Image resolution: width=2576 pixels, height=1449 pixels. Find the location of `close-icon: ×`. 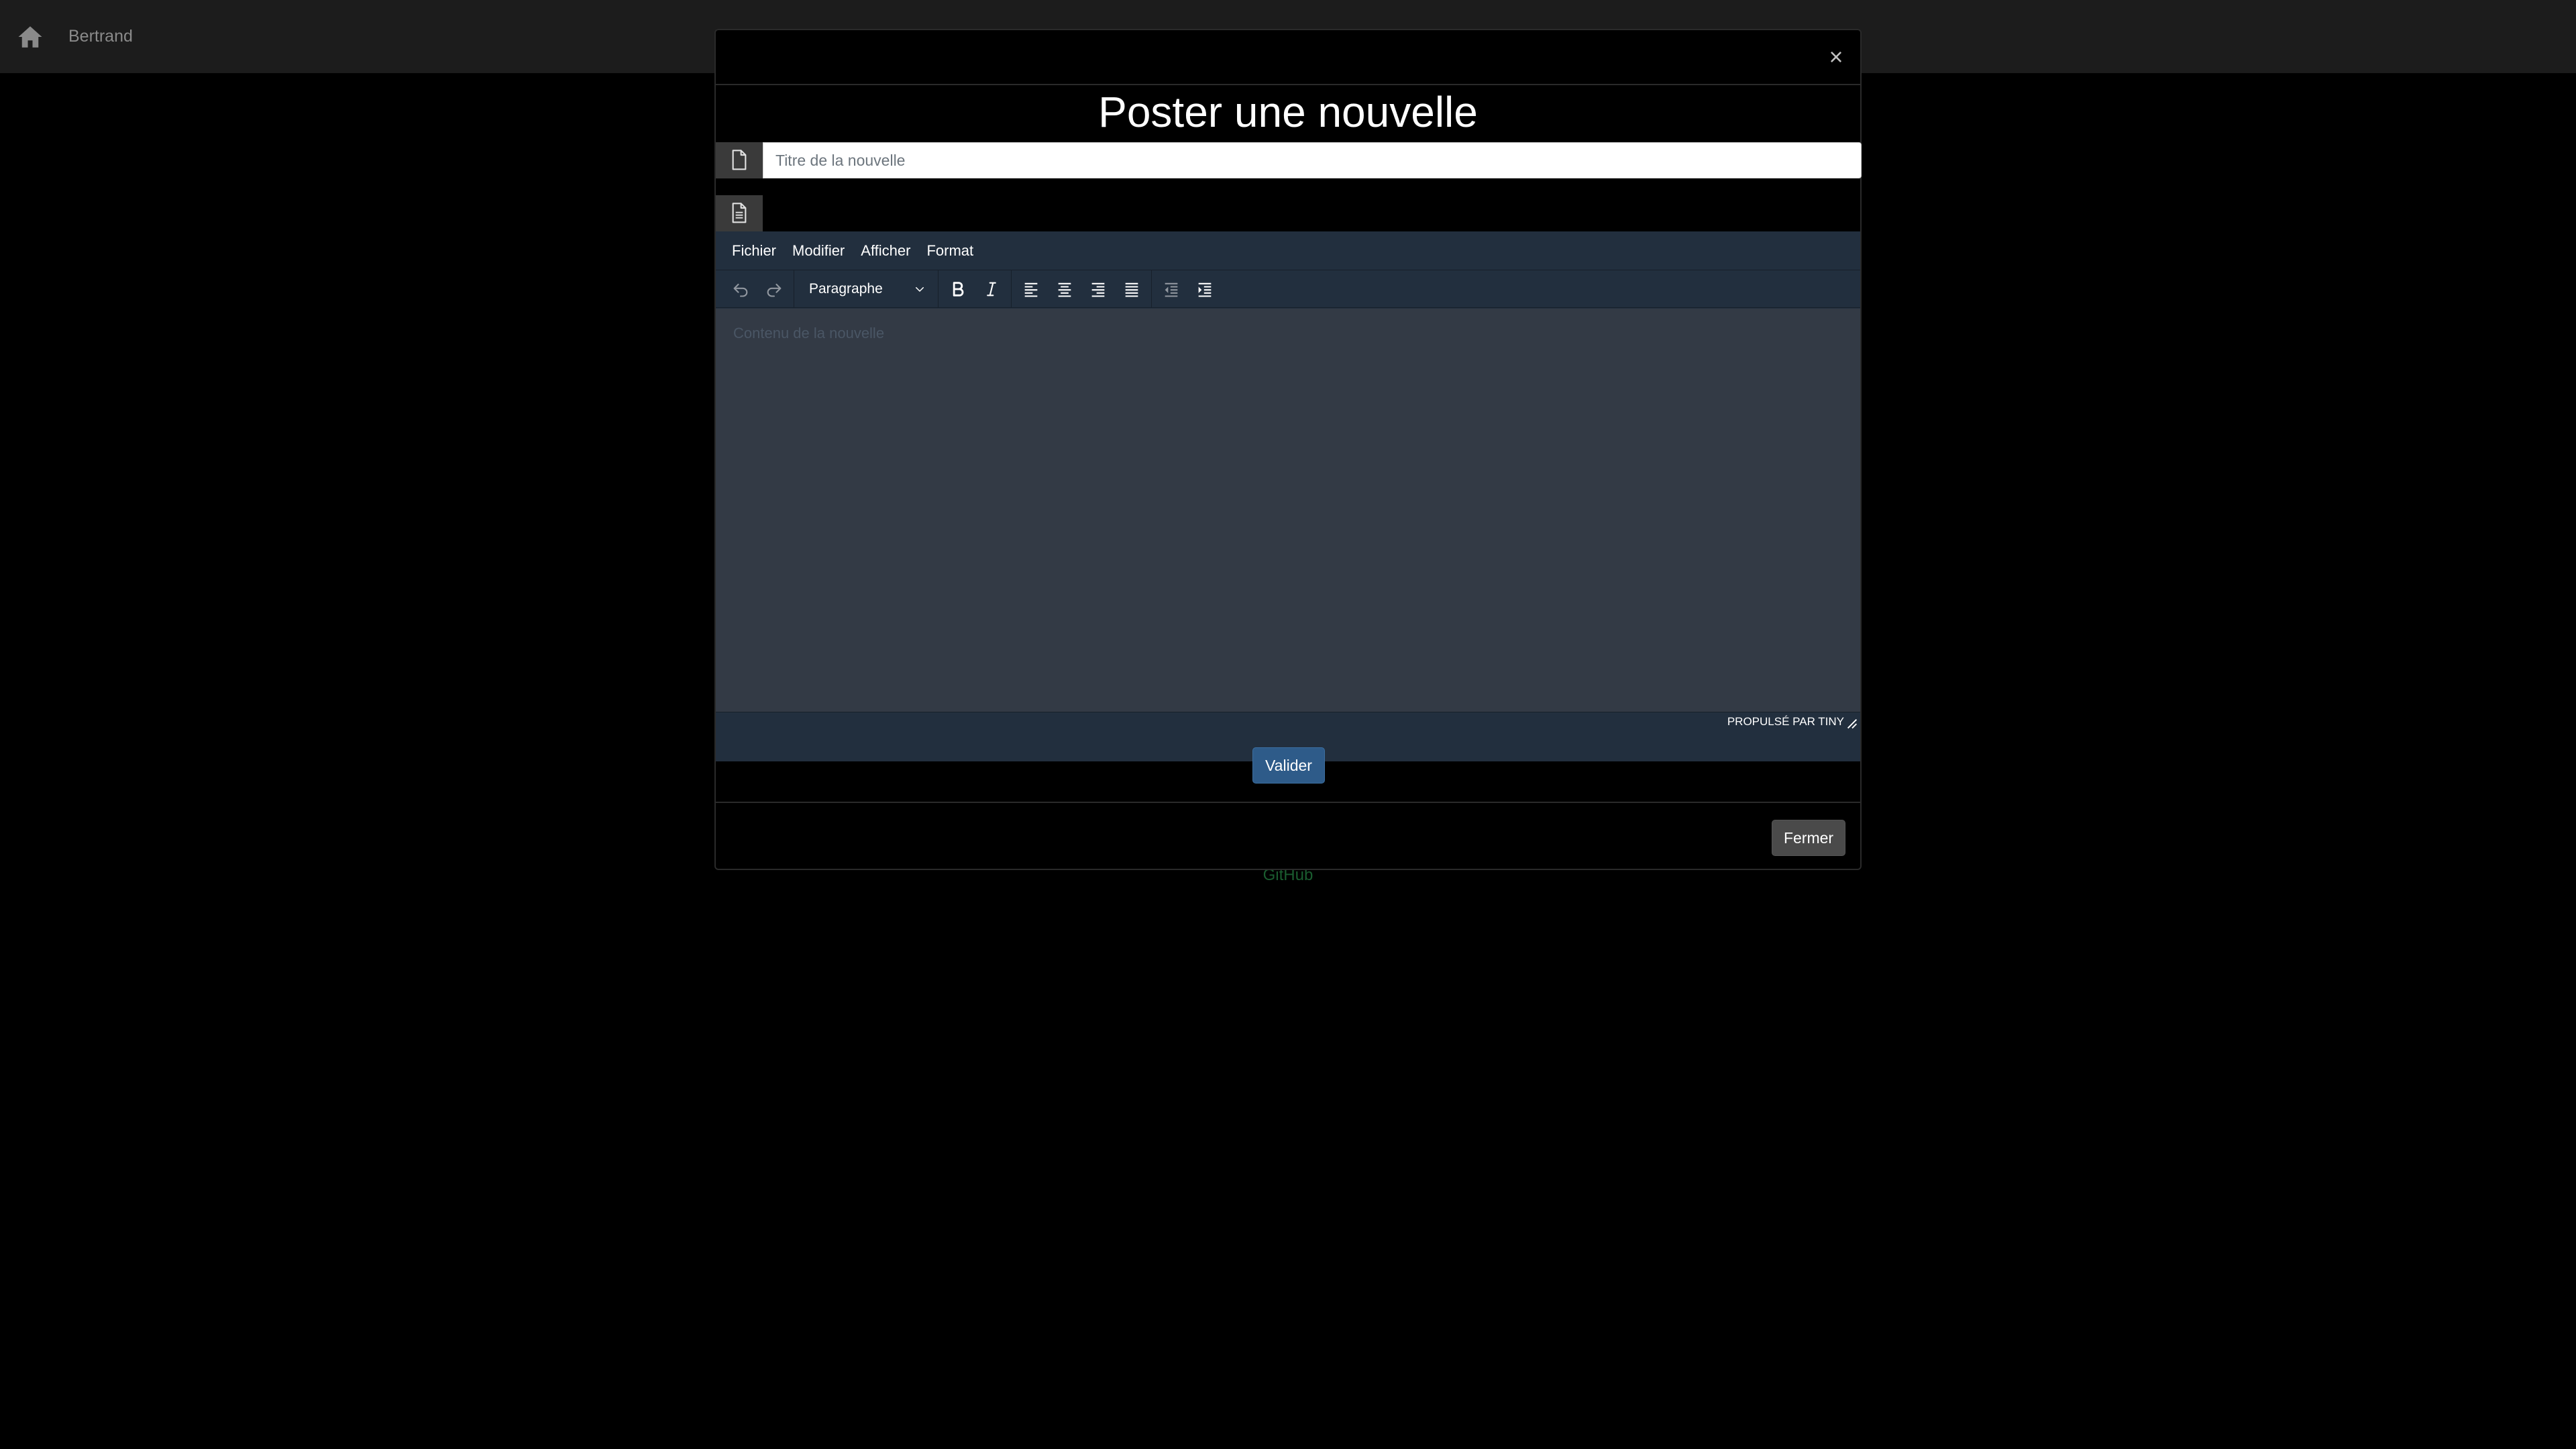

close-icon: × is located at coordinates (1836, 57).